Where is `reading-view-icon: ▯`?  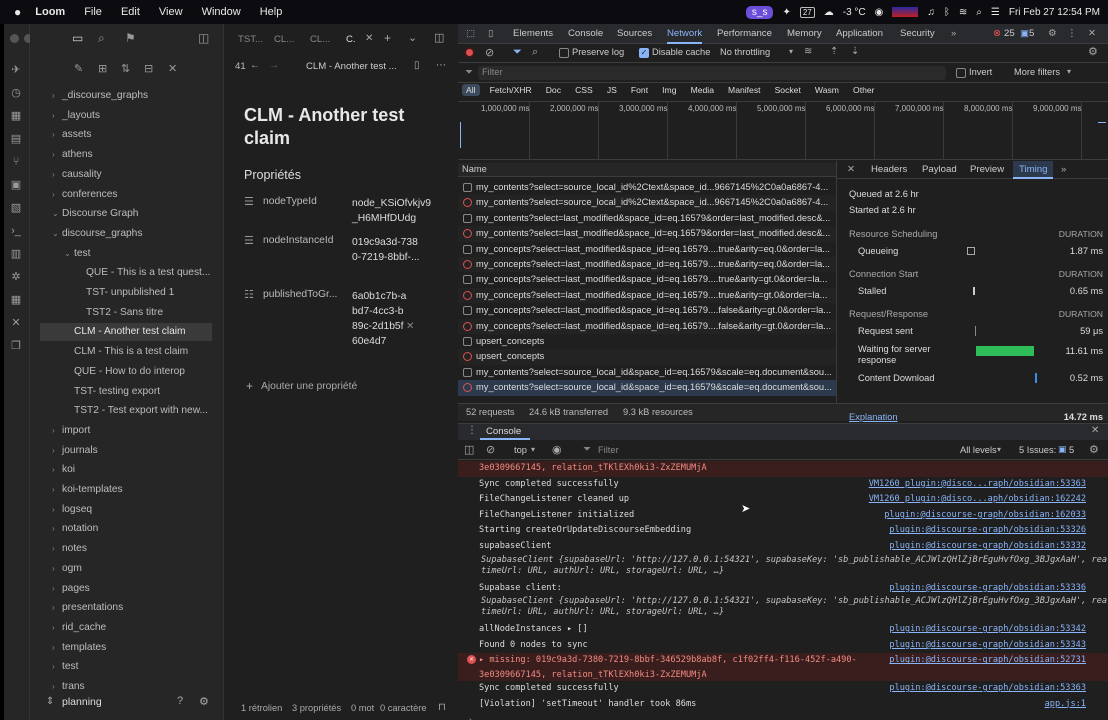 reading-view-icon: ▯ is located at coordinates (417, 65).